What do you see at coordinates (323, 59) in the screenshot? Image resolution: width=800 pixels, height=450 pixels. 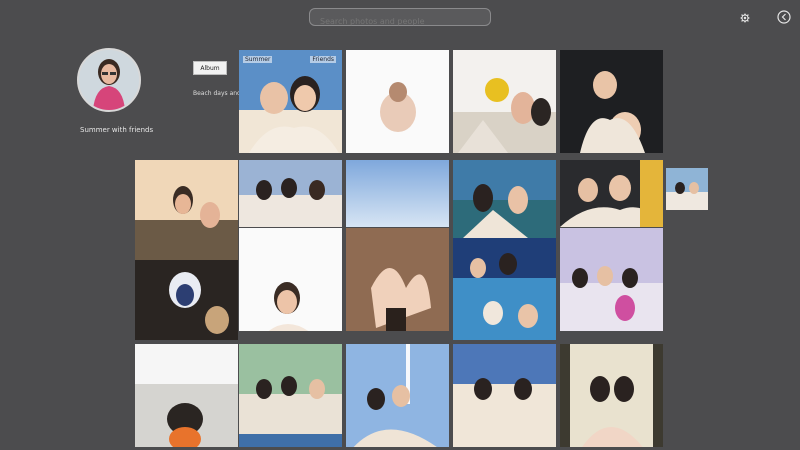 I see `tile-label-right: Friends` at bounding box center [323, 59].